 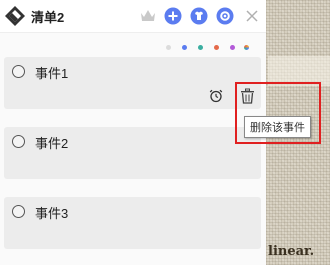 I want to click on shirt-icon, so click(x=199, y=16).